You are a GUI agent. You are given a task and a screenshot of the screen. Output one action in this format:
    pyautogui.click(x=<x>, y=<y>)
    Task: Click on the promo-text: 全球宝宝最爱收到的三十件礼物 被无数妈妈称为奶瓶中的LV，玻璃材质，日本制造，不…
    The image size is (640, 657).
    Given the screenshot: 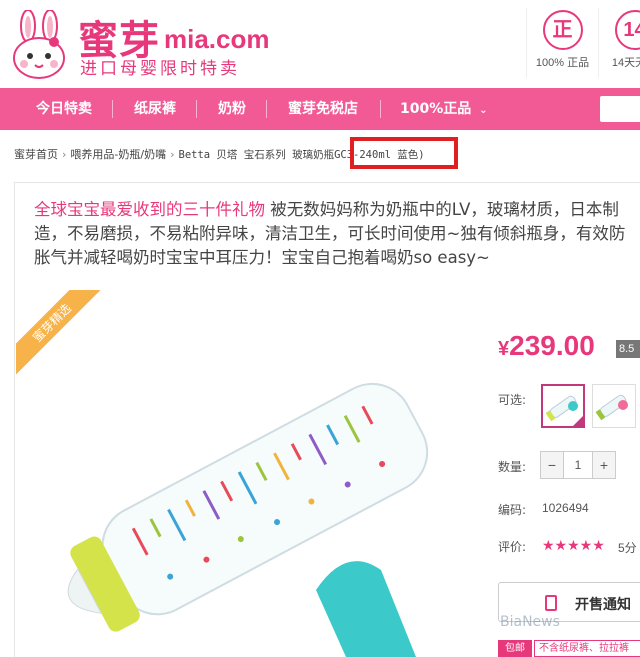 What is the action you would take?
    pyautogui.click(x=334, y=234)
    